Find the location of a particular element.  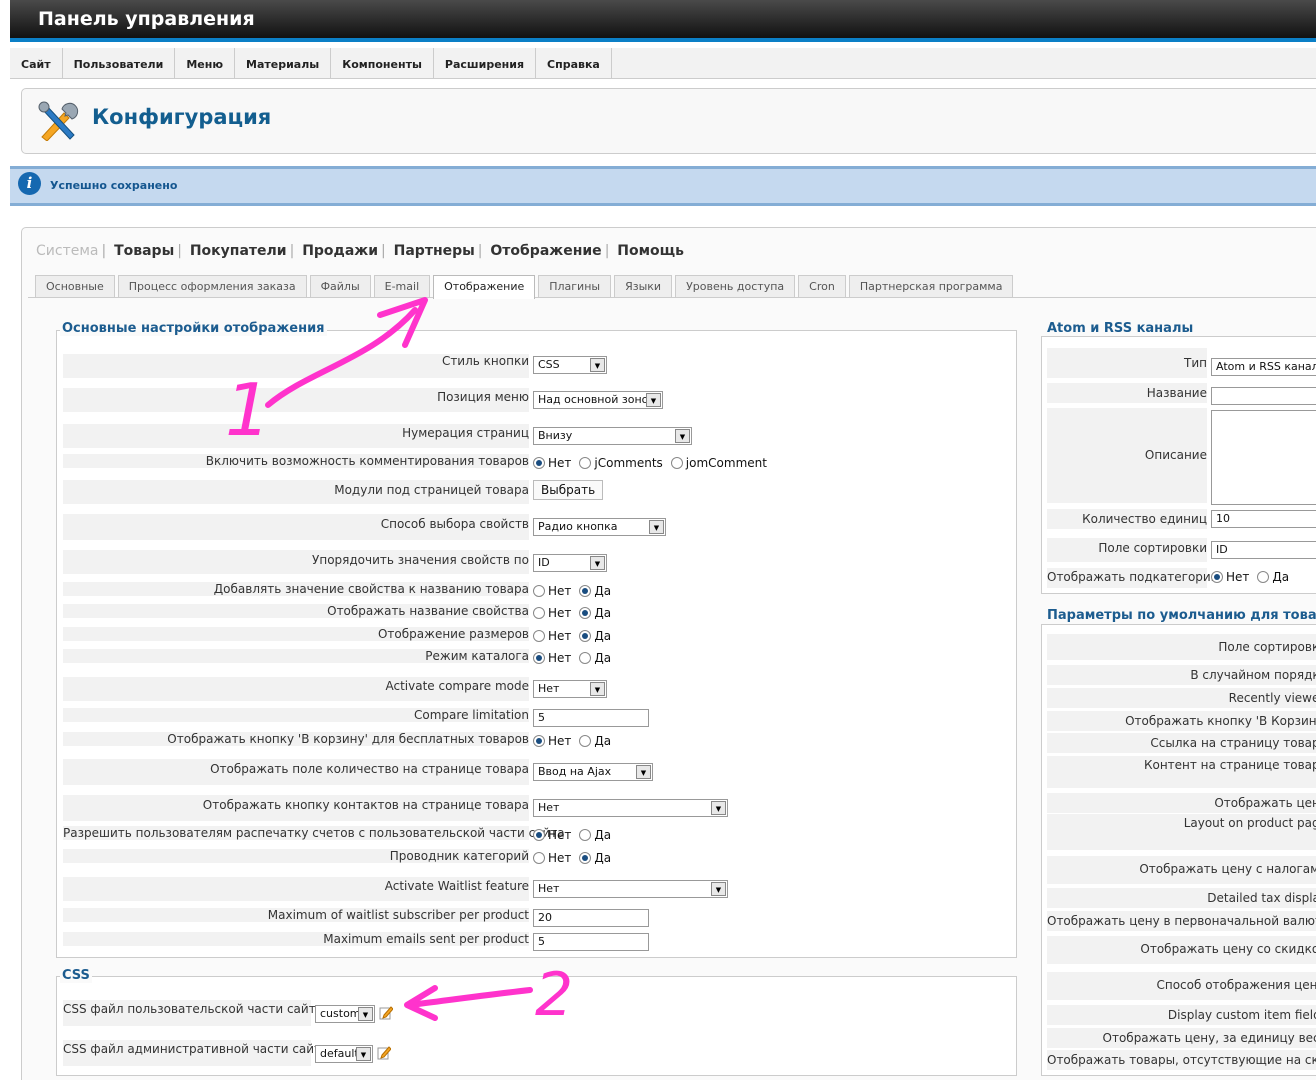

label-price-with-tax: Отображать цену с налогами is located at coordinates (1181, 870).